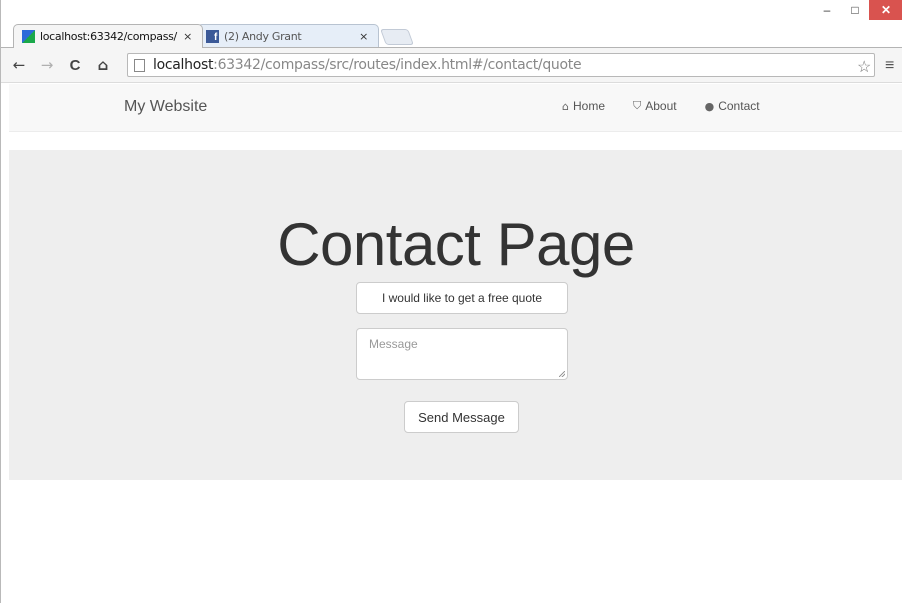 Image resolution: width=902 pixels, height=603 pixels. Describe the element at coordinates (739, 106) in the screenshot. I see `nav-contact-label: Contact` at that location.